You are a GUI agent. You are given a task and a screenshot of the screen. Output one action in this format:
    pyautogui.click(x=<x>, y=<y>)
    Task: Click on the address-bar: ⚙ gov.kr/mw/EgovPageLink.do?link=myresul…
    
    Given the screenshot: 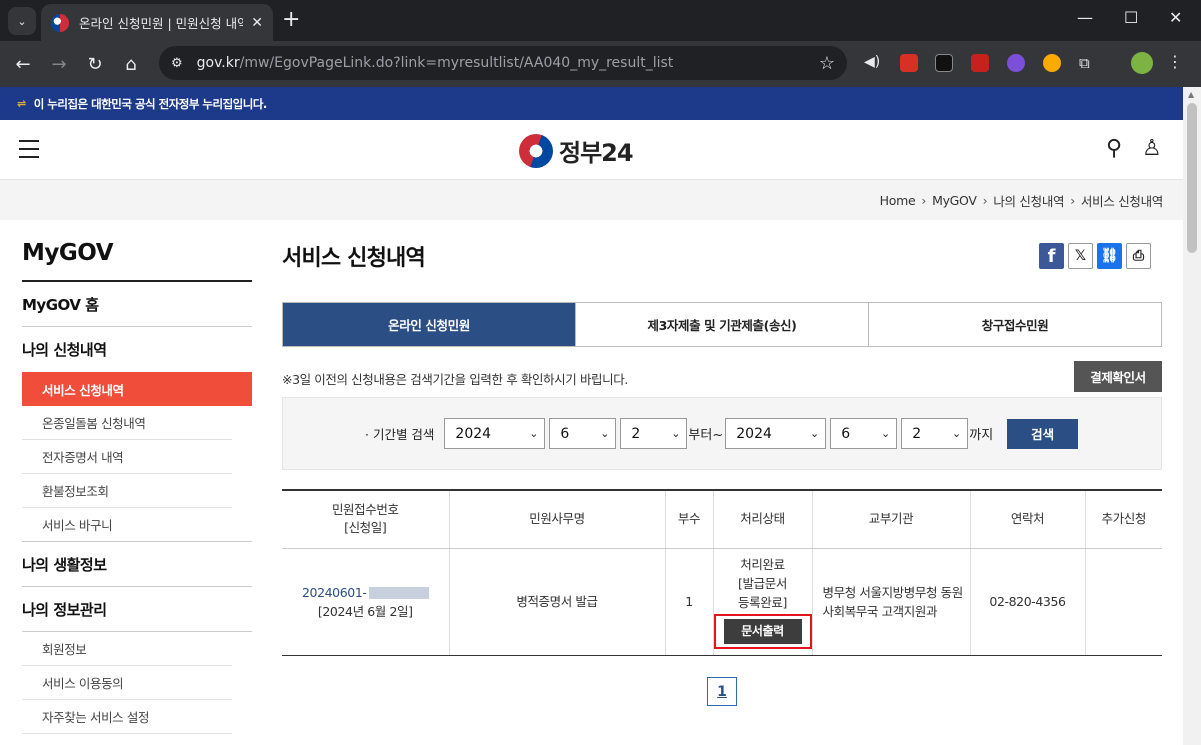 What is the action you would take?
    pyautogui.click(x=503, y=63)
    